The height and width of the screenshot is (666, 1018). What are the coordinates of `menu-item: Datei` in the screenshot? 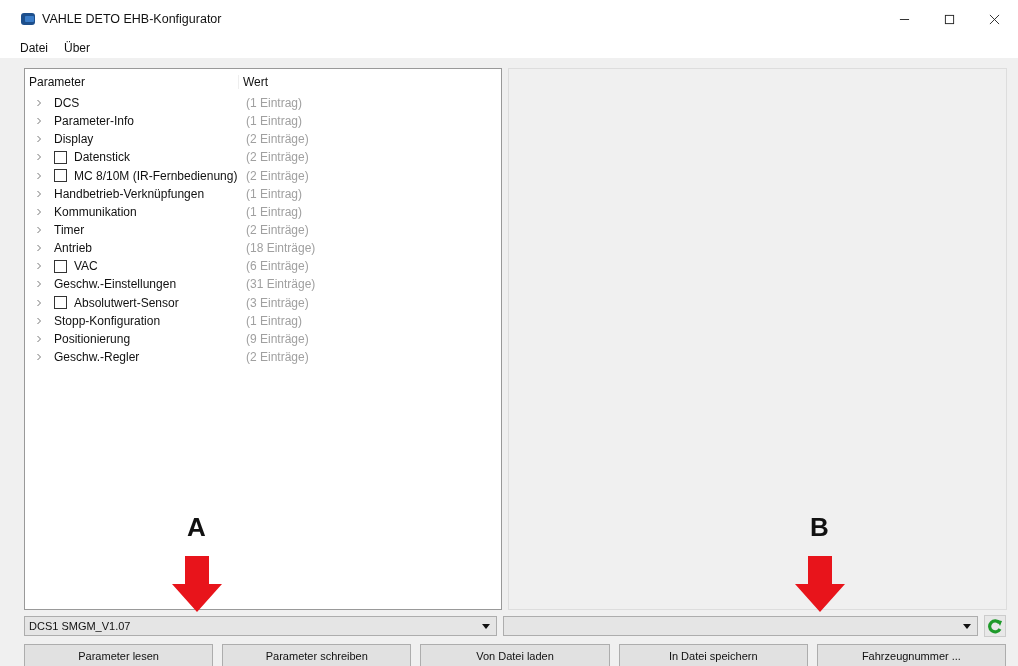 It's located at (34, 48).